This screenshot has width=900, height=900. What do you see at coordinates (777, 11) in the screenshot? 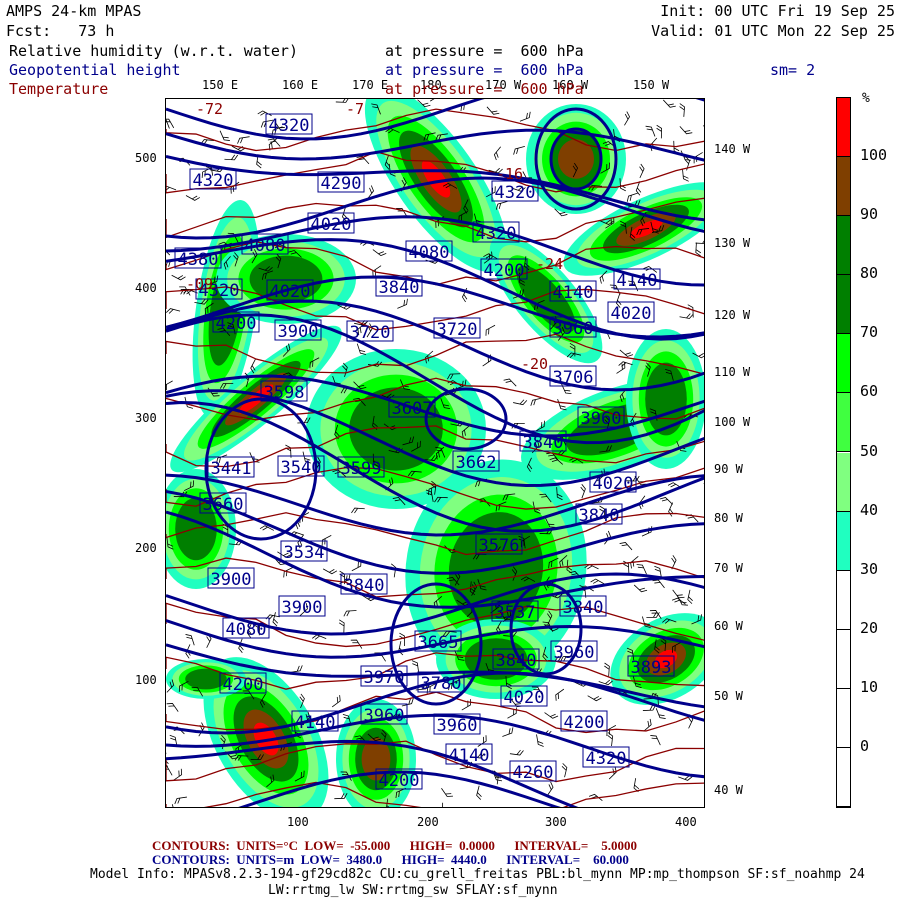
I see `init-time: Init: 00 UTC Fri 19 Sep 25` at bounding box center [777, 11].